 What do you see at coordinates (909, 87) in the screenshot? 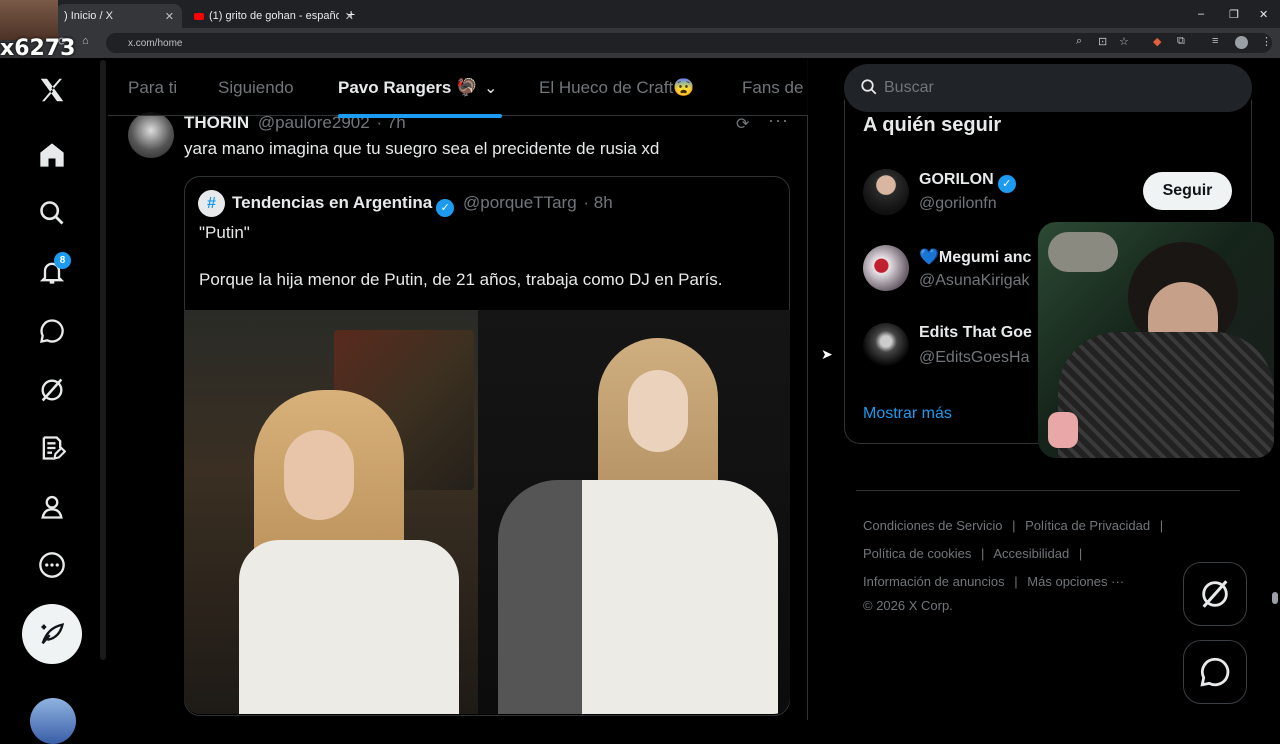
I see `search-placeholder: Buscar` at bounding box center [909, 87].